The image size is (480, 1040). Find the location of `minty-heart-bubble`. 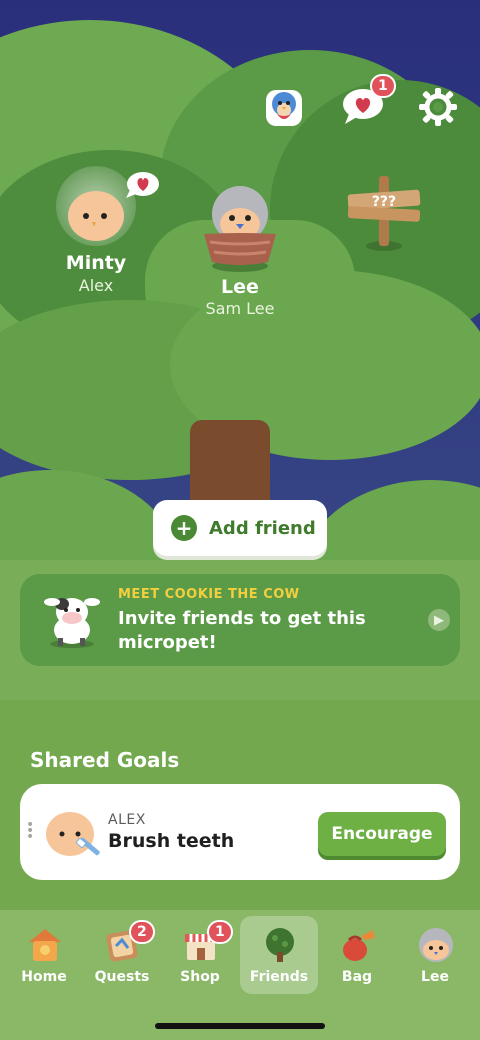

minty-heart-bubble is located at coordinates (142, 185).